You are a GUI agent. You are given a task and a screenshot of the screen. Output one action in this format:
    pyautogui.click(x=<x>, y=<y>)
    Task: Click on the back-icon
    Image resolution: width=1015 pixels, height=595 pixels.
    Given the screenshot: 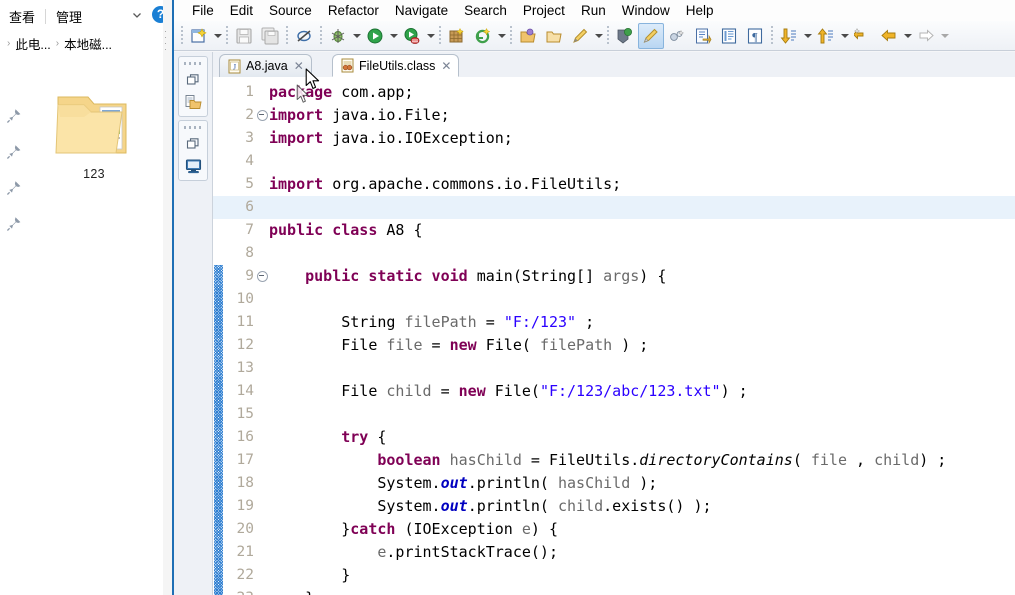 What is the action you would take?
    pyautogui.click(x=889, y=36)
    